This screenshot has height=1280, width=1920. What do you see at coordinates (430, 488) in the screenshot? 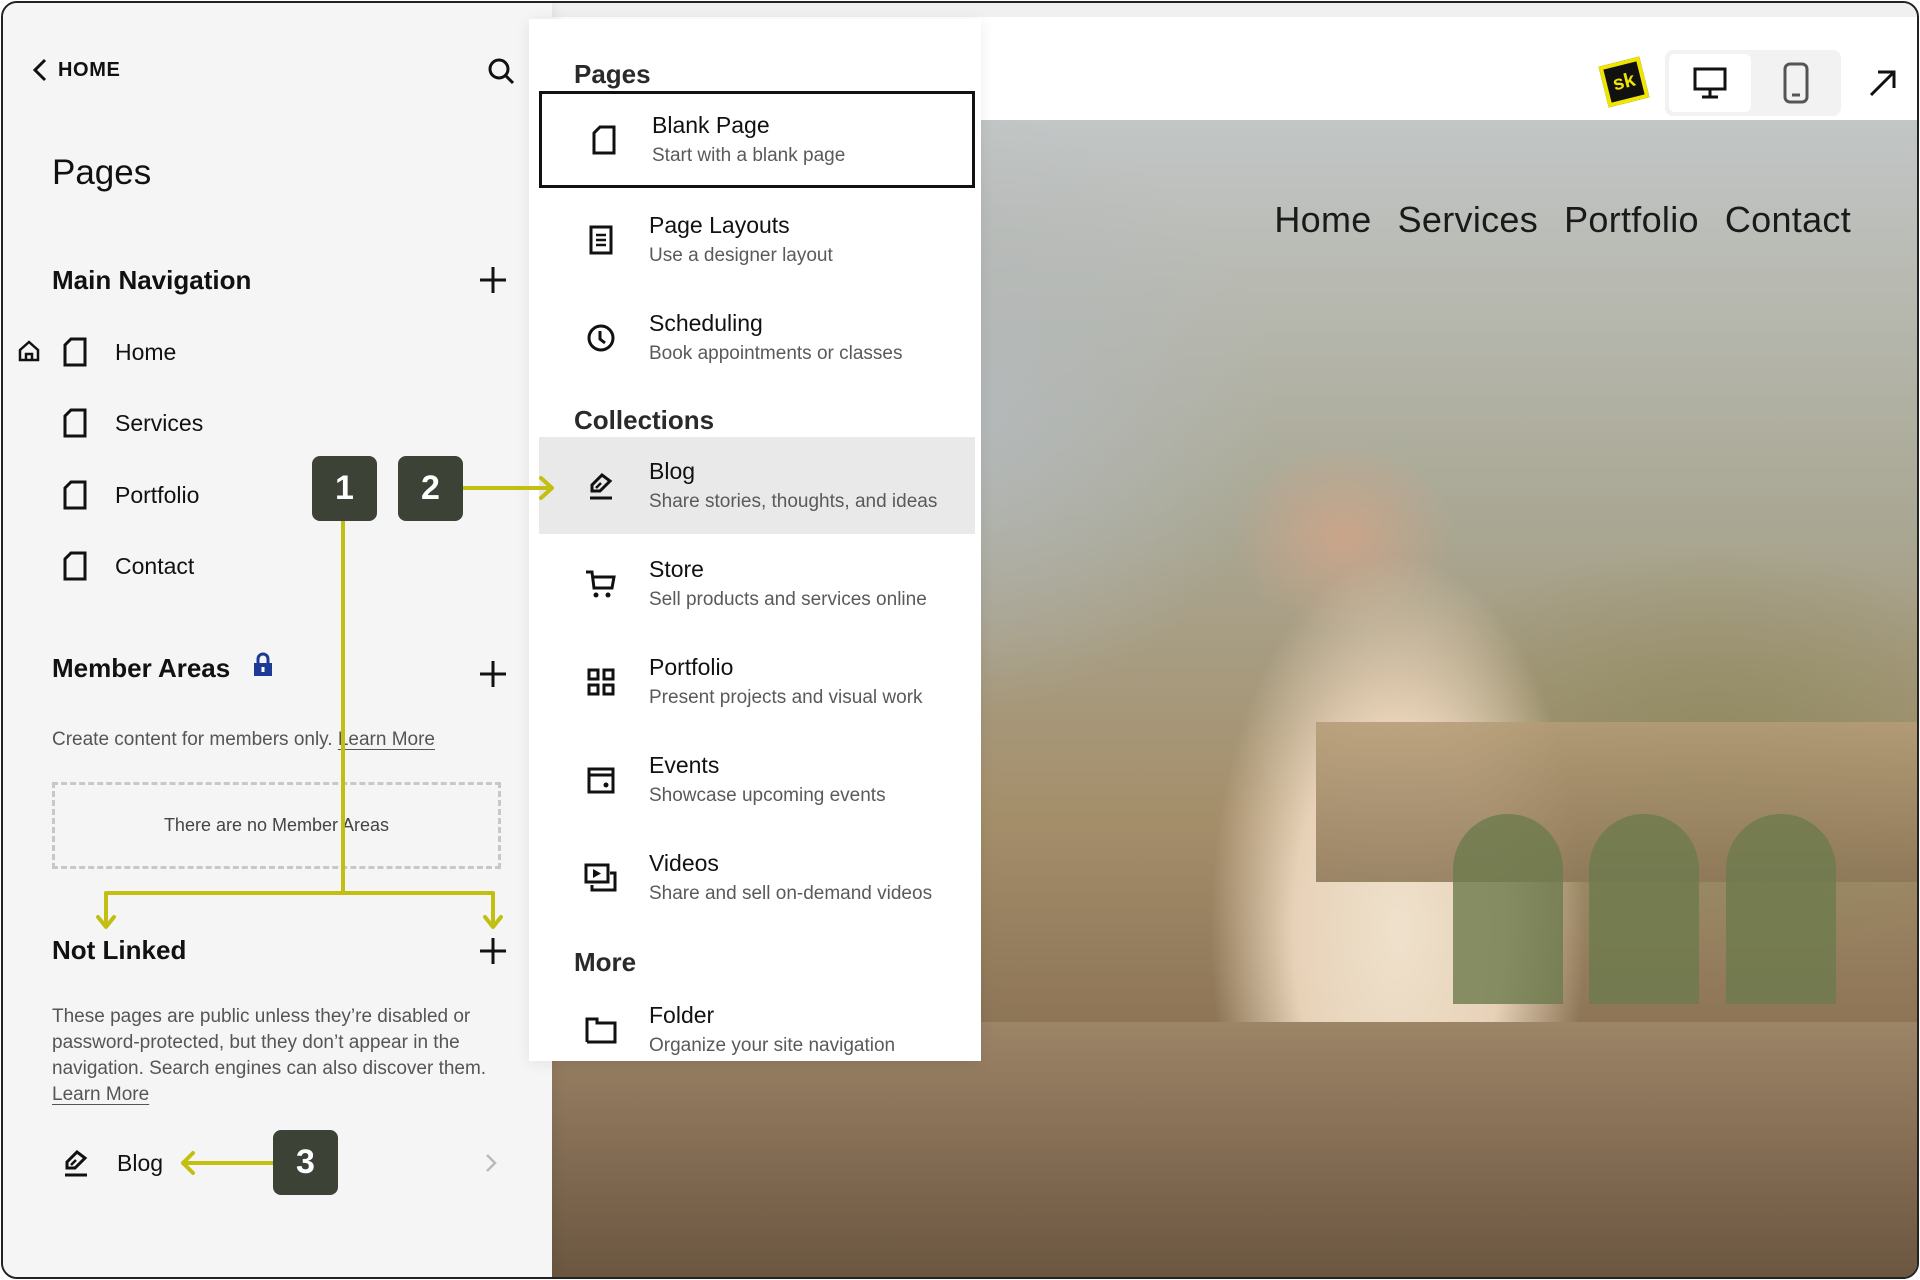
I see `annotation-badge-2: 2` at bounding box center [430, 488].